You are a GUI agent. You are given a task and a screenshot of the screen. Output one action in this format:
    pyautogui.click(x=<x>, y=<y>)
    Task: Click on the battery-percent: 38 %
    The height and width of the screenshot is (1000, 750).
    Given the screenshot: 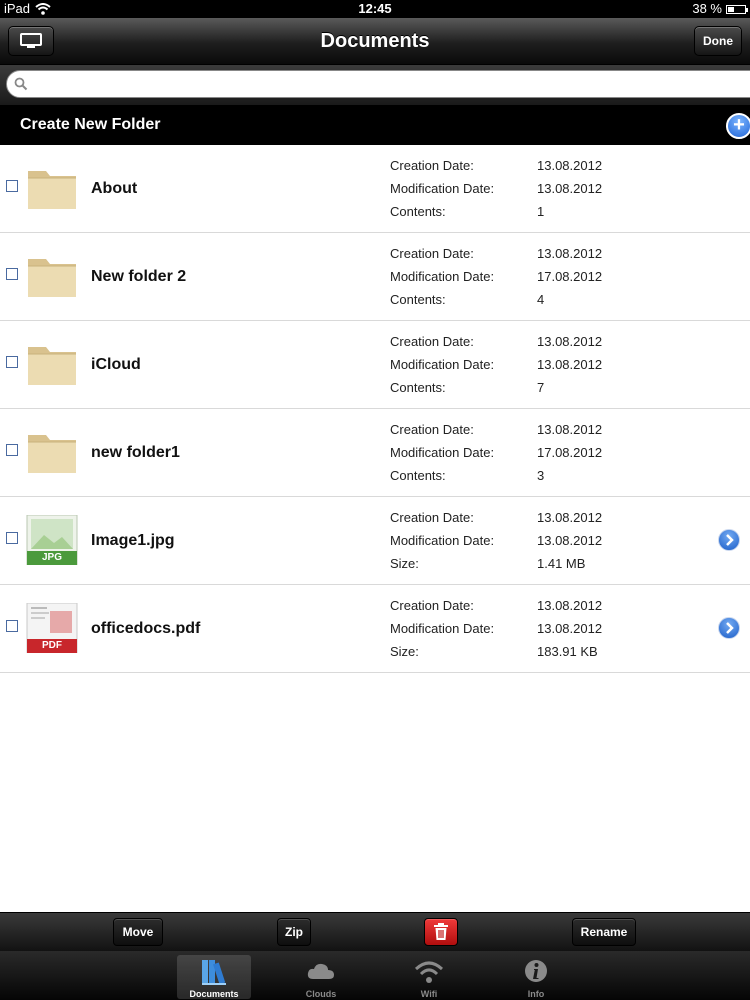 What is the action you would take?
    pyautogui.click(x=707, y=8)
    